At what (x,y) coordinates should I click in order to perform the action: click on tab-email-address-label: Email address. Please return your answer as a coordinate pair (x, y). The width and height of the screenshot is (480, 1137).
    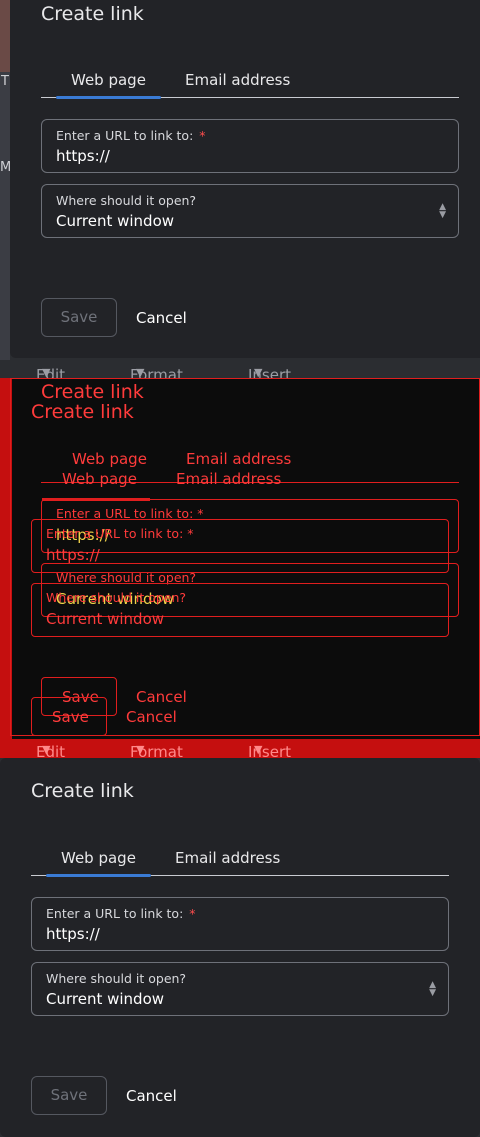
    Looking at the image, I should click on (238, 80).